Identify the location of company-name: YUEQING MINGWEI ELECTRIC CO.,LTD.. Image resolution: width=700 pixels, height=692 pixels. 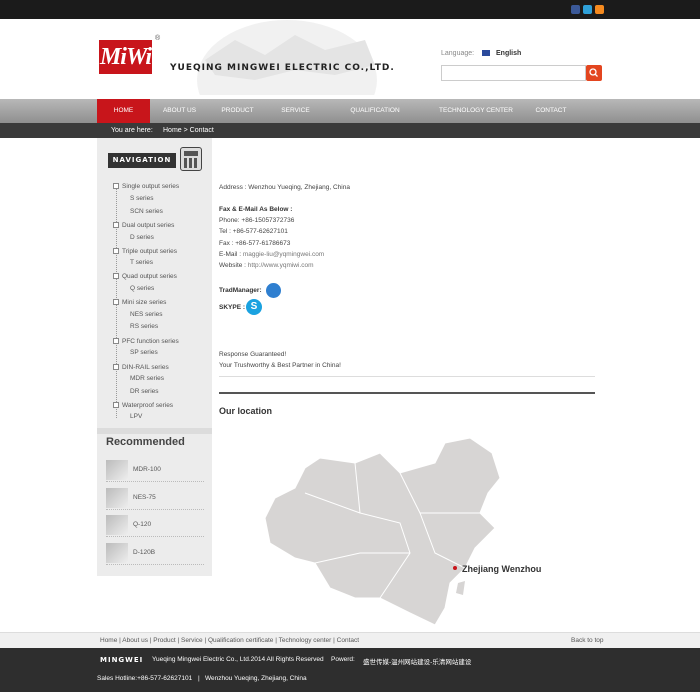
(282, 68).